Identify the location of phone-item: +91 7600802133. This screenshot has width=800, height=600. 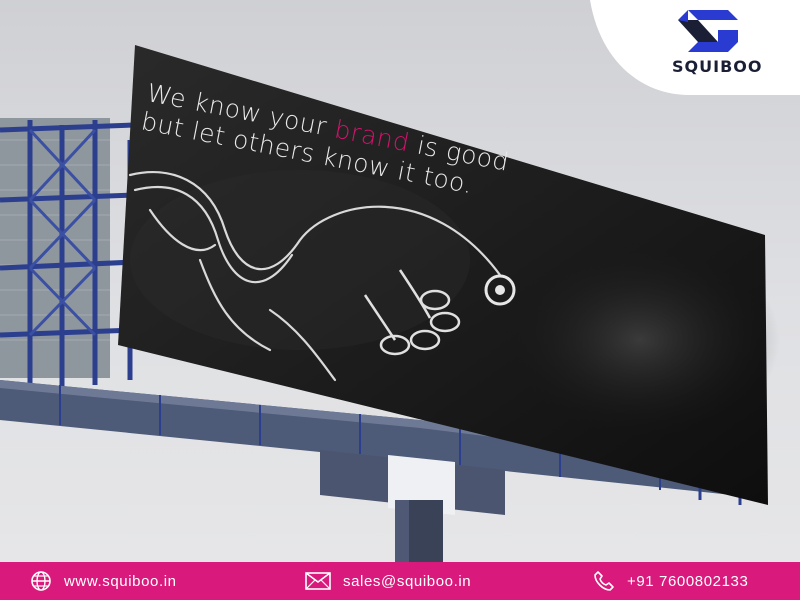
(670, 581).